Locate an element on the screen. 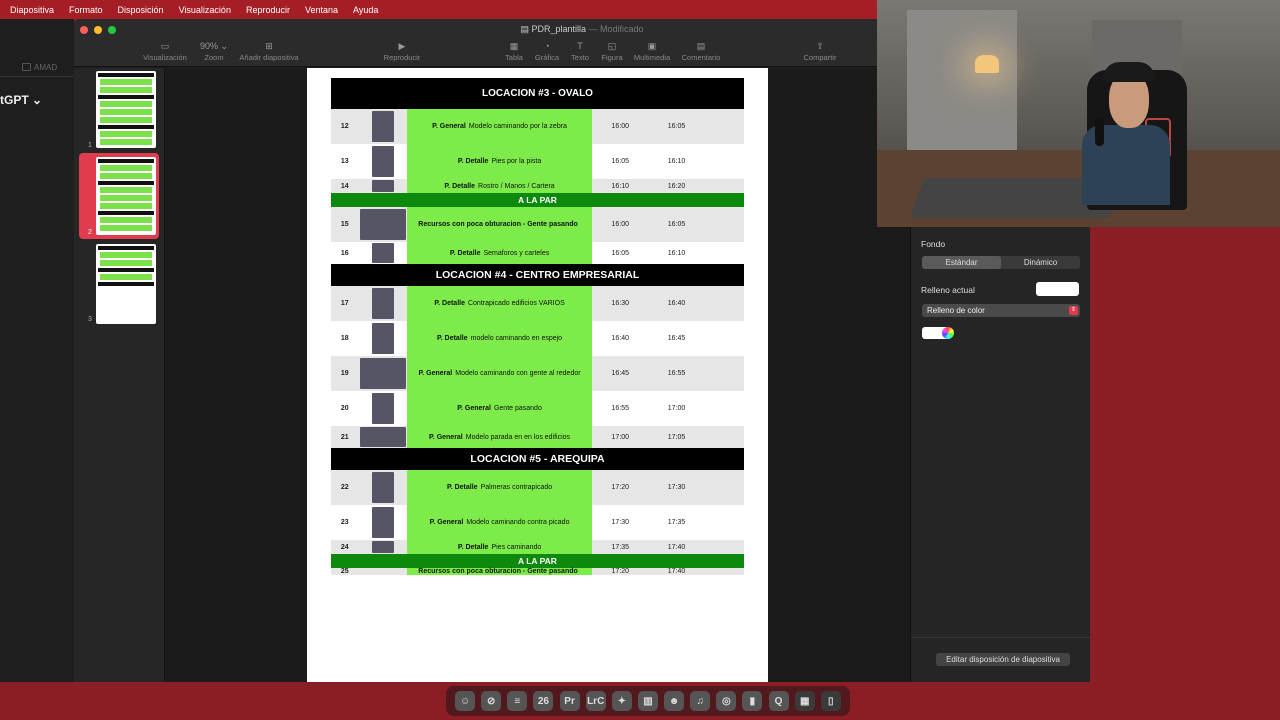 Image resolution: width=1280 pixels, height=720 pixels. table-row: 24 P. Detalle Pies caminando 17:35 17:40 is located at coordinates (537, 547).